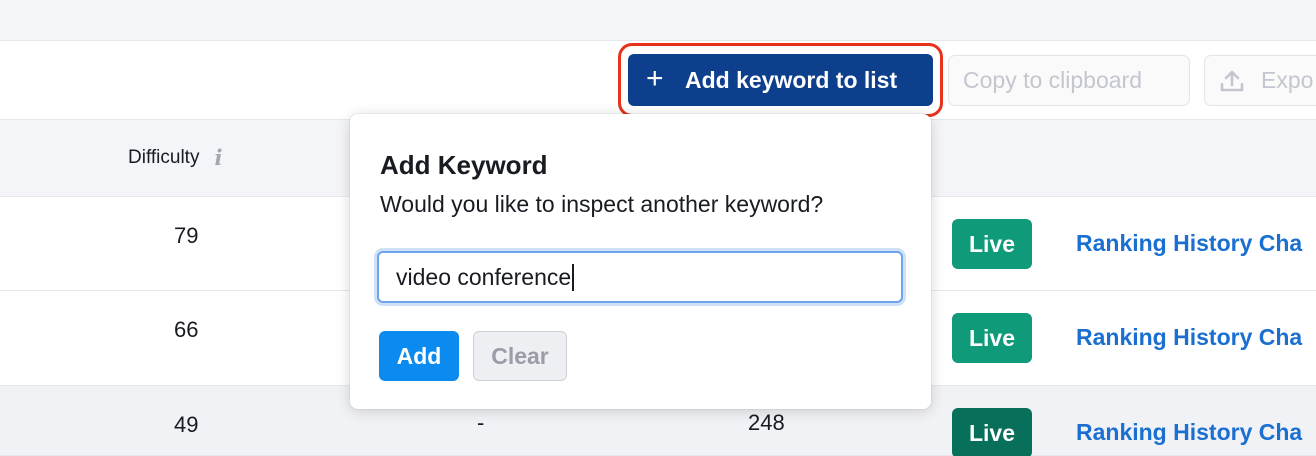 Image resolution: width=1316 pixels, height=456 pixels. I want to click on add-keyword-to-list-button: + Add keyword to list, so click(780, 80).